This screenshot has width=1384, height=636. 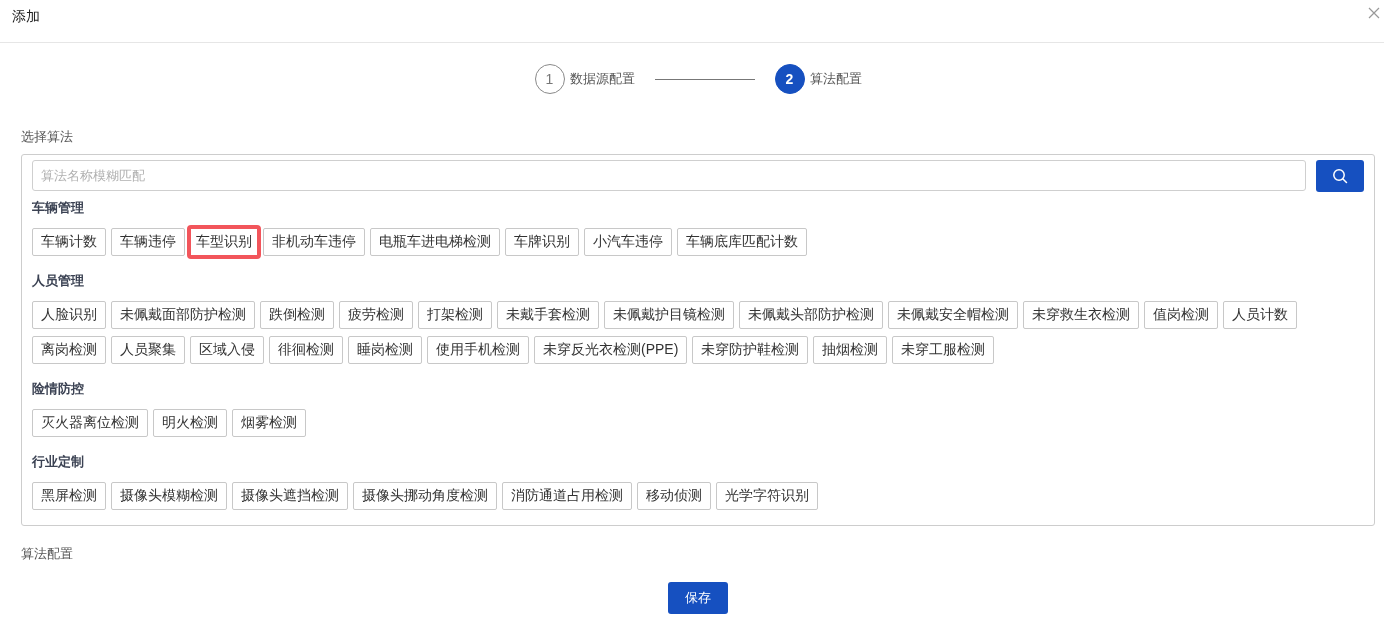 What do you see at coordinates (602, 79) in the screenshot?
I see `step-label: 数据源配置` at bounding box center [602, 79].